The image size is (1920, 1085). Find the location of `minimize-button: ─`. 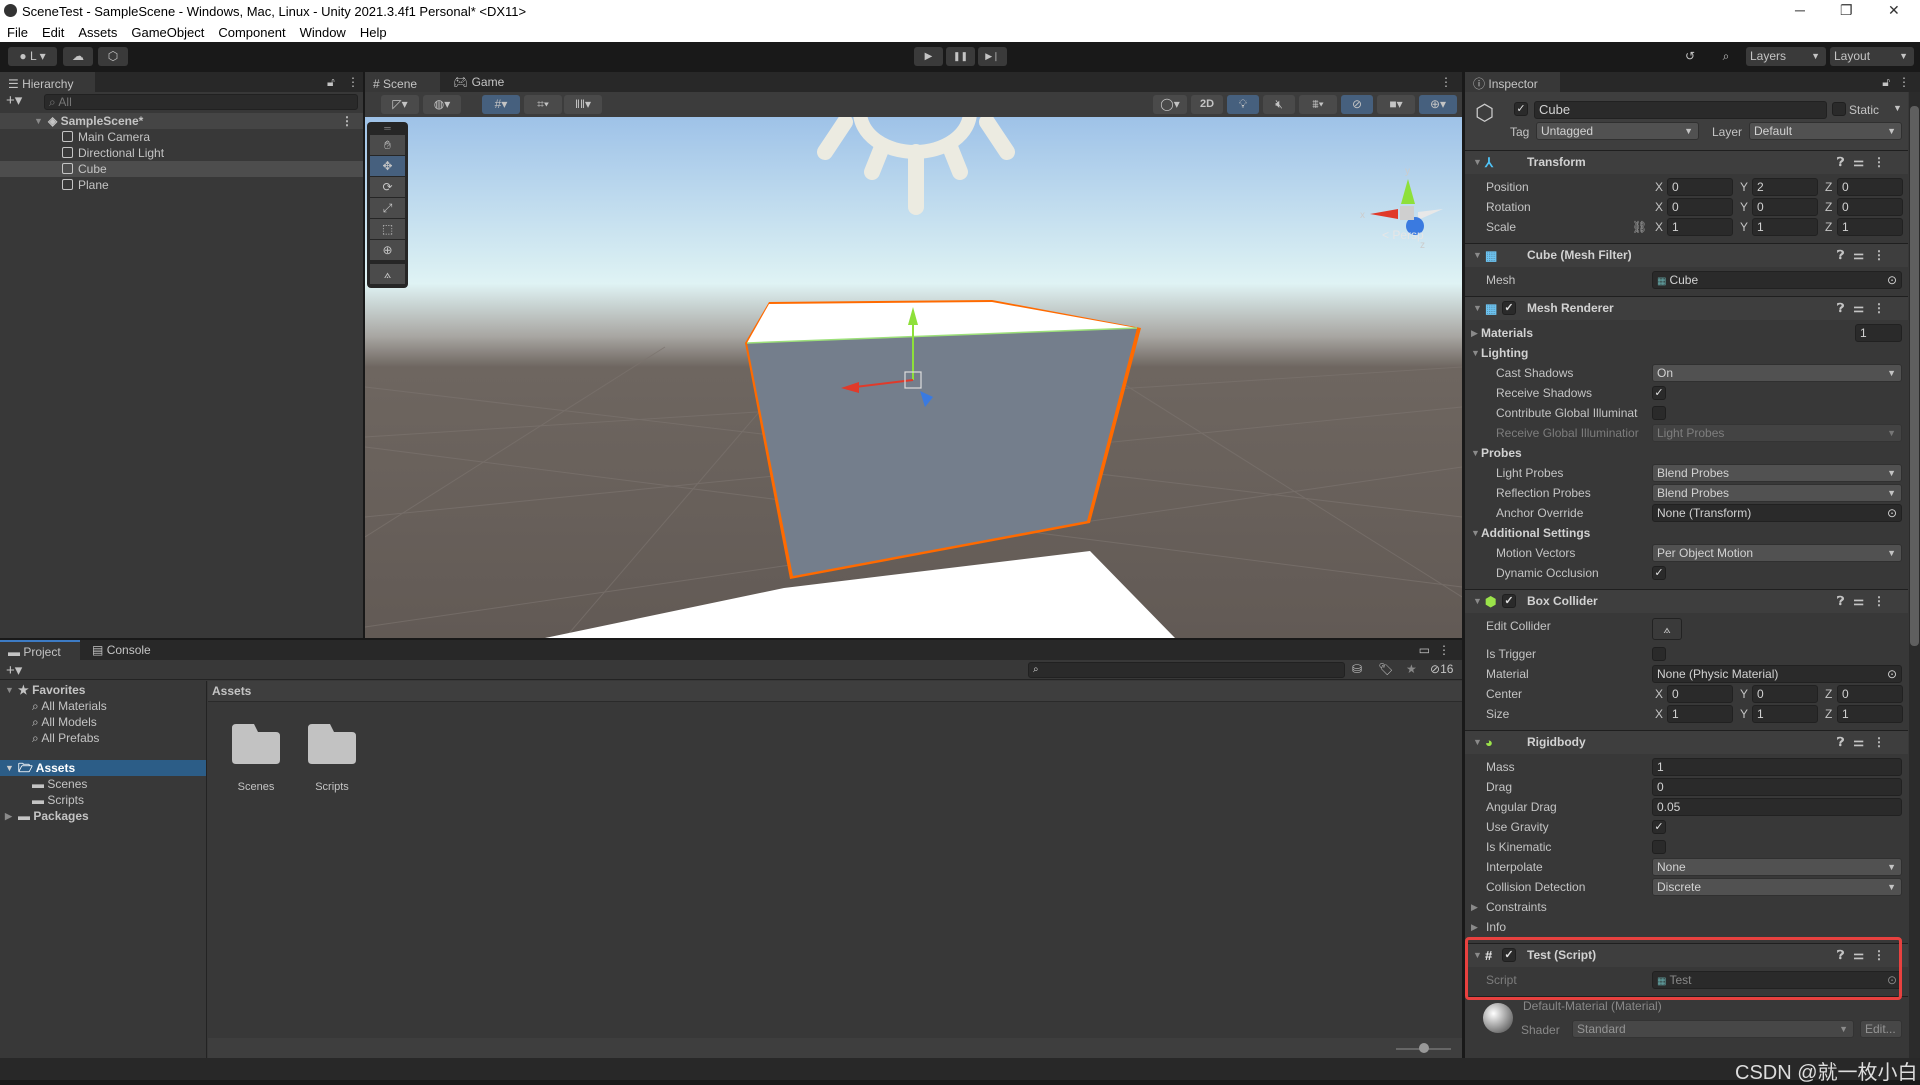

minimize-button: ─ is located at coordinates (1800, 10).